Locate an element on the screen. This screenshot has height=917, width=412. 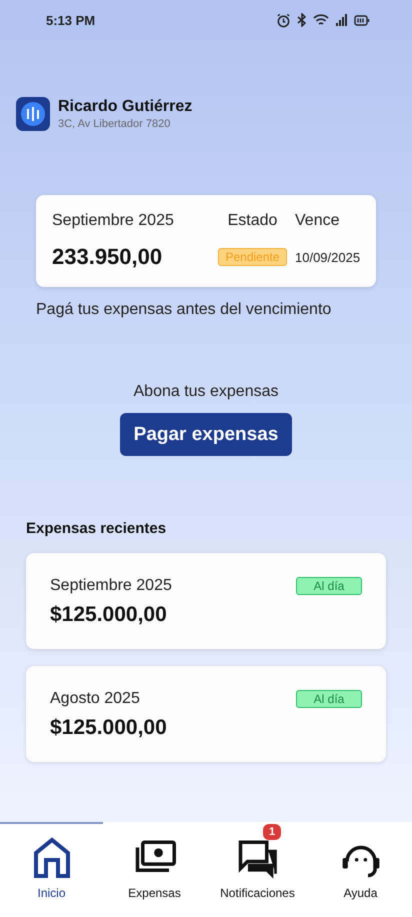
notification-badge: 1 is located at coordinates (272, 832).